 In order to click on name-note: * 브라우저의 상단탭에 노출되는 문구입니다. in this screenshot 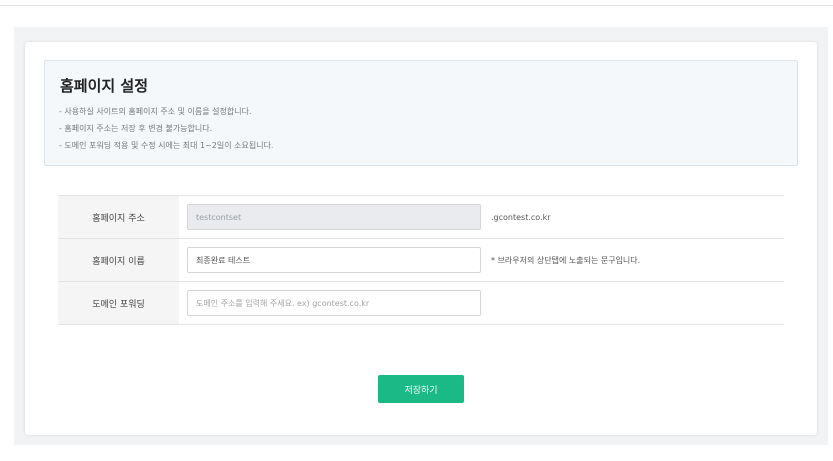, I will do `click(566, 260)`.